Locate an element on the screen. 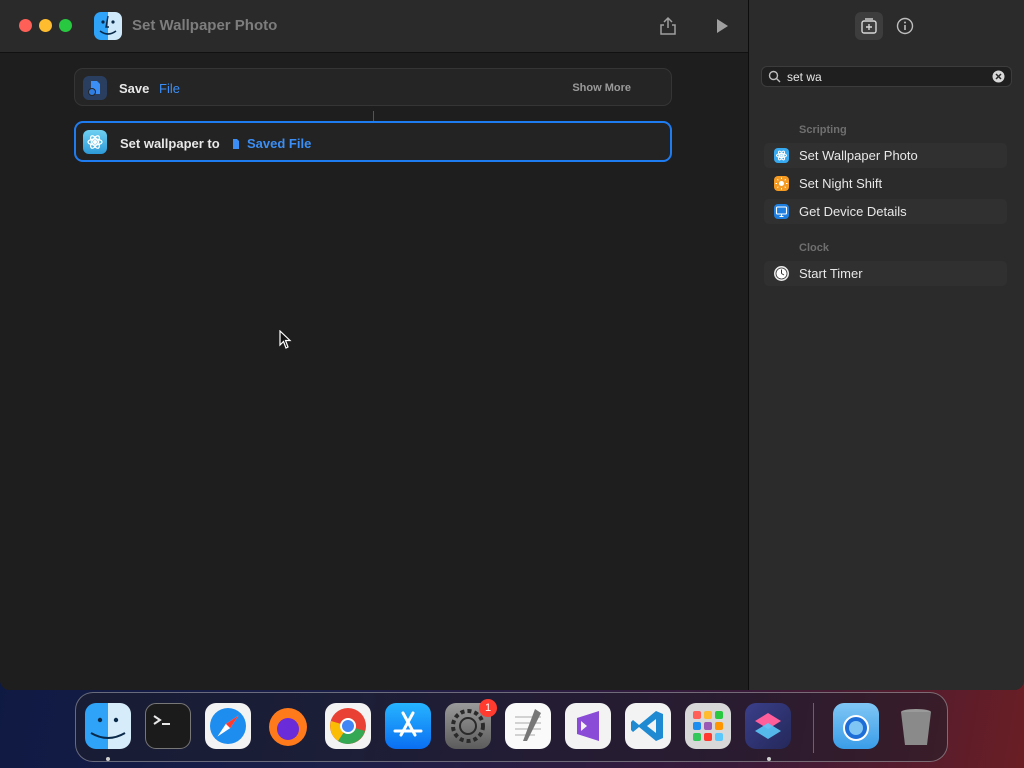 The image size is (1024, 768). titlebar: Set Wallpaper Photo is located at coordinates (374, 26).